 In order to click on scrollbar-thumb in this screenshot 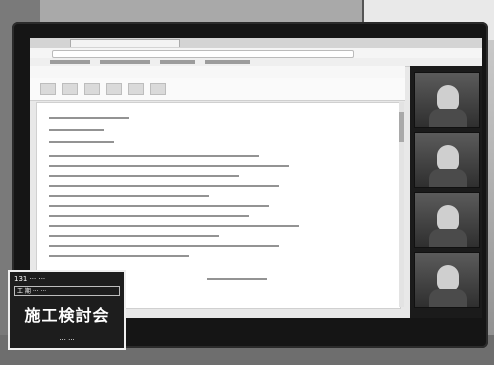, I will do `click(401, 127)`.